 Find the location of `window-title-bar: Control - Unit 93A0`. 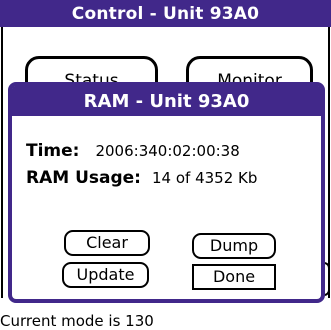

window-title-bar: Control - Unit 93A0 is located at coordinates (165, 13).